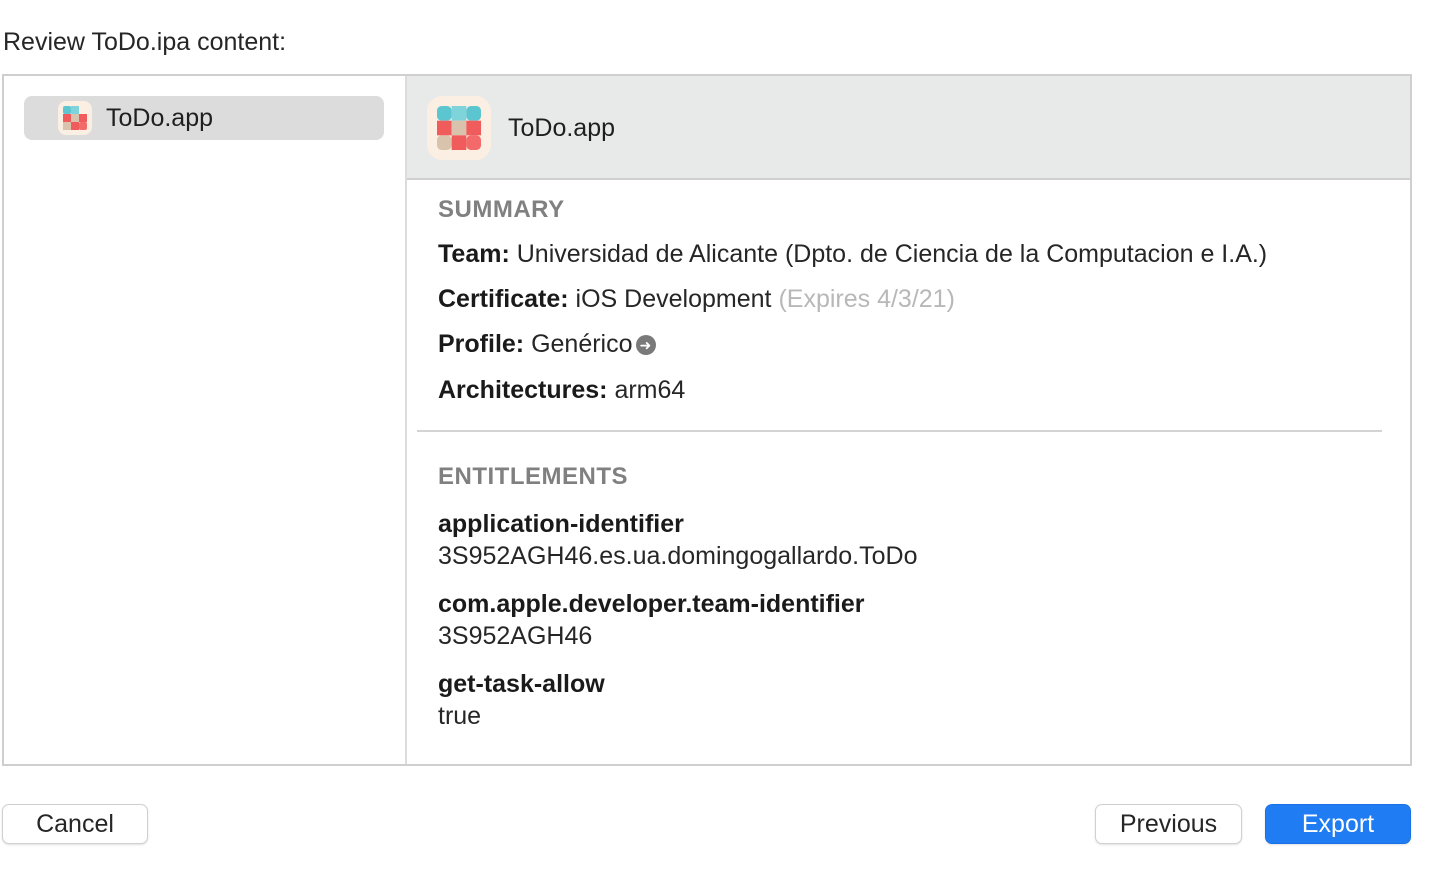 The width and height of the screenshot is (1446, 880). What do you see at coordinates (645, 345) in the screenshot?
I see `arrow-right-circle-icon: ➜` at bounding box center [645, 345].